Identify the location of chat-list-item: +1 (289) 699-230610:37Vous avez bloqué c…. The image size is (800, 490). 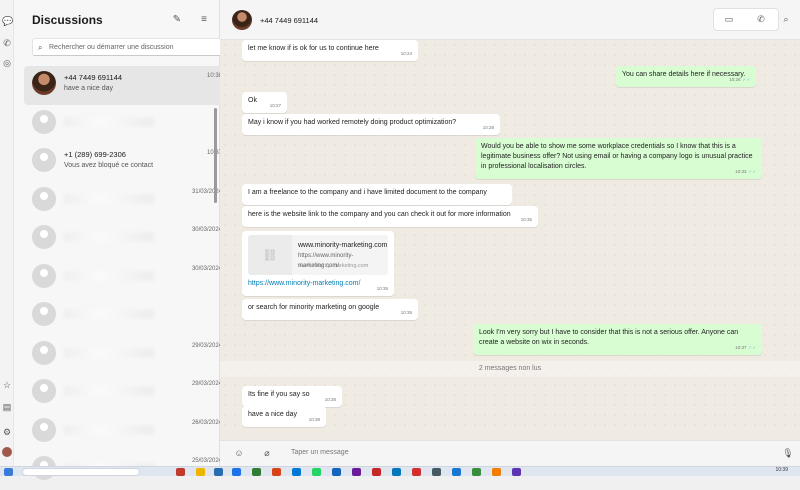
(126, 162).